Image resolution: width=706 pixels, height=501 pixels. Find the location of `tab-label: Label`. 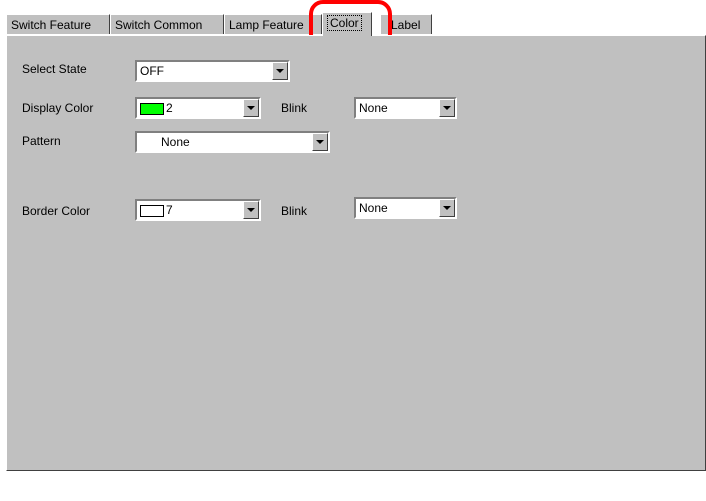

tab-label: Label is located at coordinates (406, 25).